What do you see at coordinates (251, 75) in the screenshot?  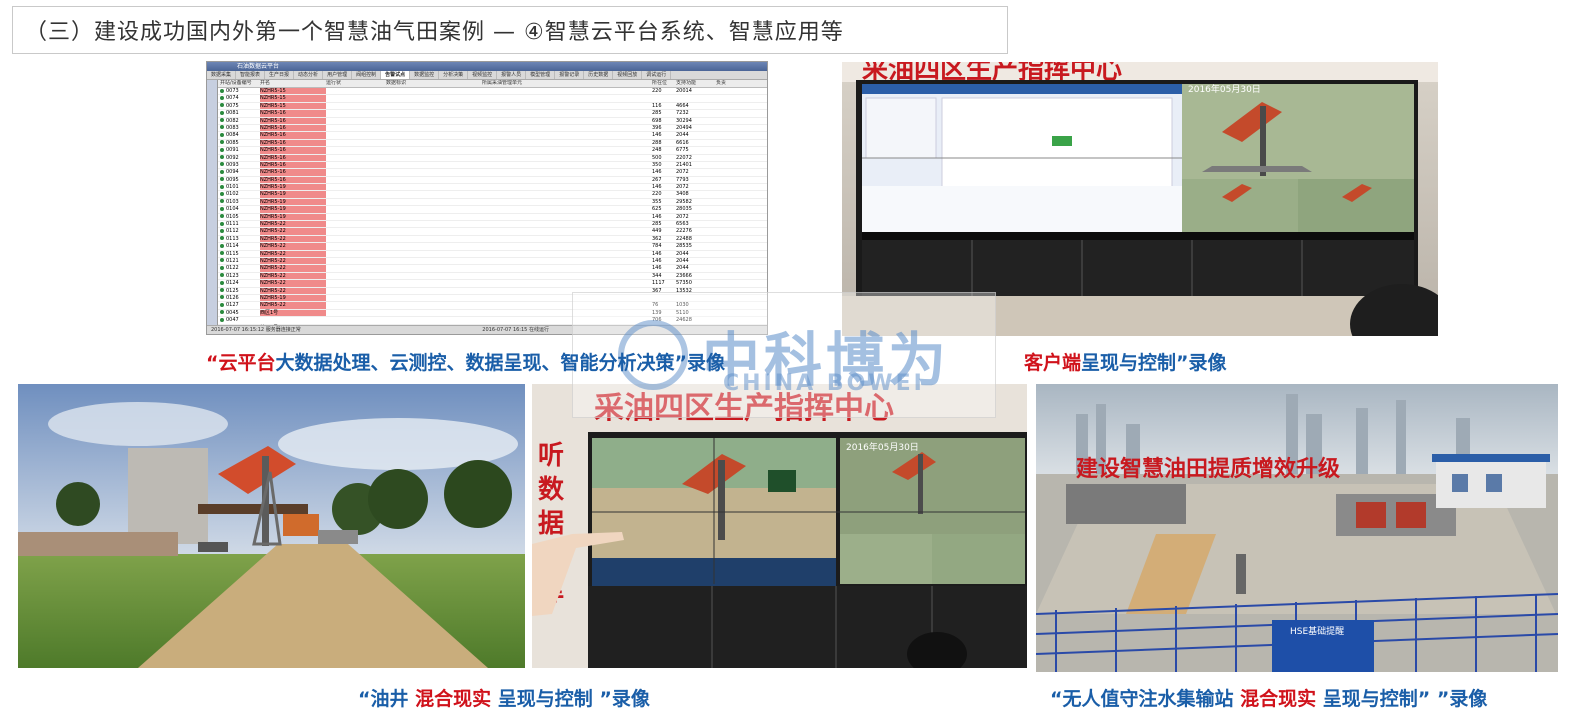 I see `software-tab: 智能报表` at bounding box center [251, 75].